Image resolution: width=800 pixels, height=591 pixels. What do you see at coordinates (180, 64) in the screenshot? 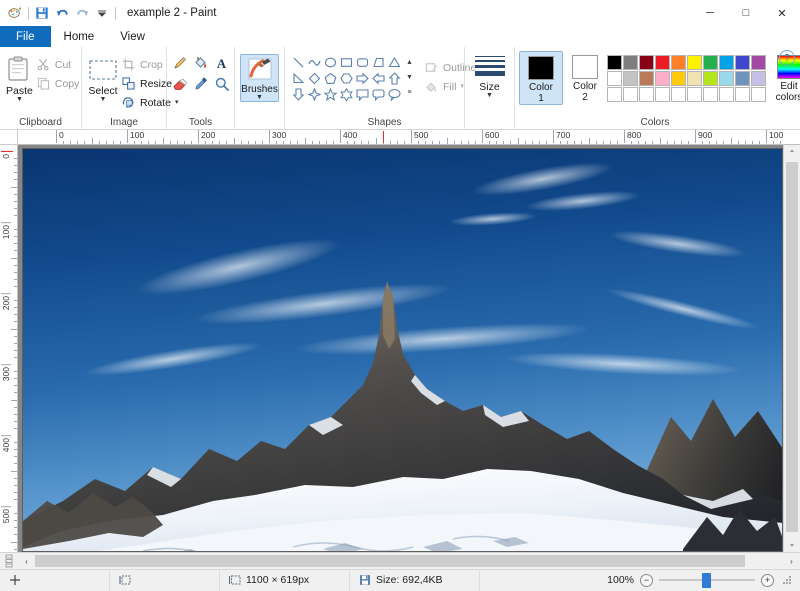
I see `pencil-tool-button` at bounding box center [180, 64].